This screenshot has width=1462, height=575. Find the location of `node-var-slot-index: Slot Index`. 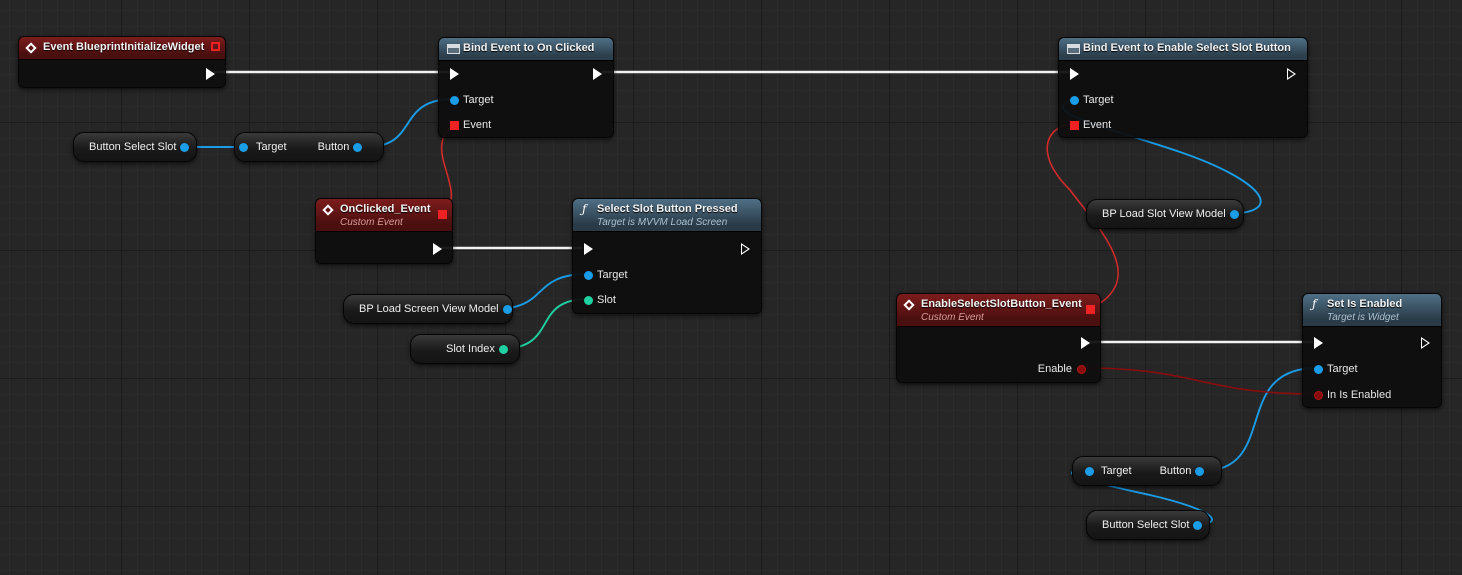

node-var-slot-index: Slot Index is located at coordinates (465, 349).